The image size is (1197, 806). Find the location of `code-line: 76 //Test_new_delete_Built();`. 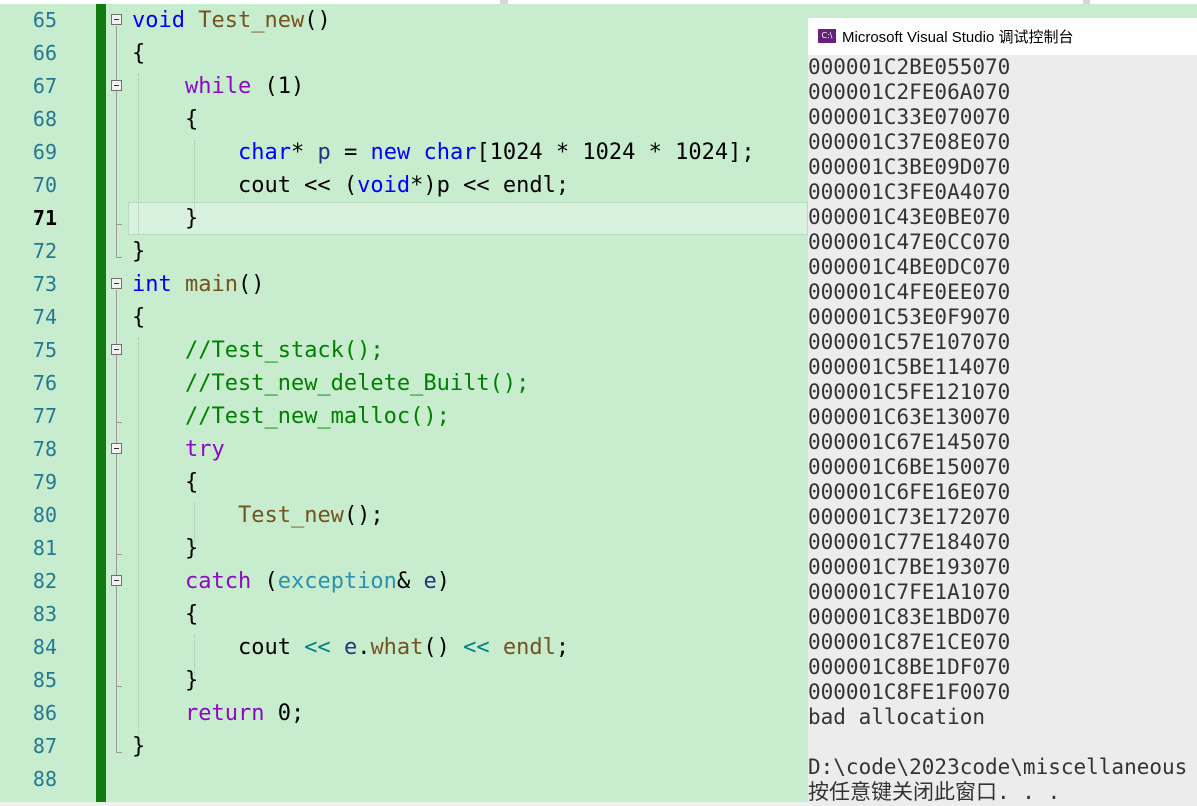

code-line: 76 //Test_new_delete_Built(); is located at coordinates (404, 383).